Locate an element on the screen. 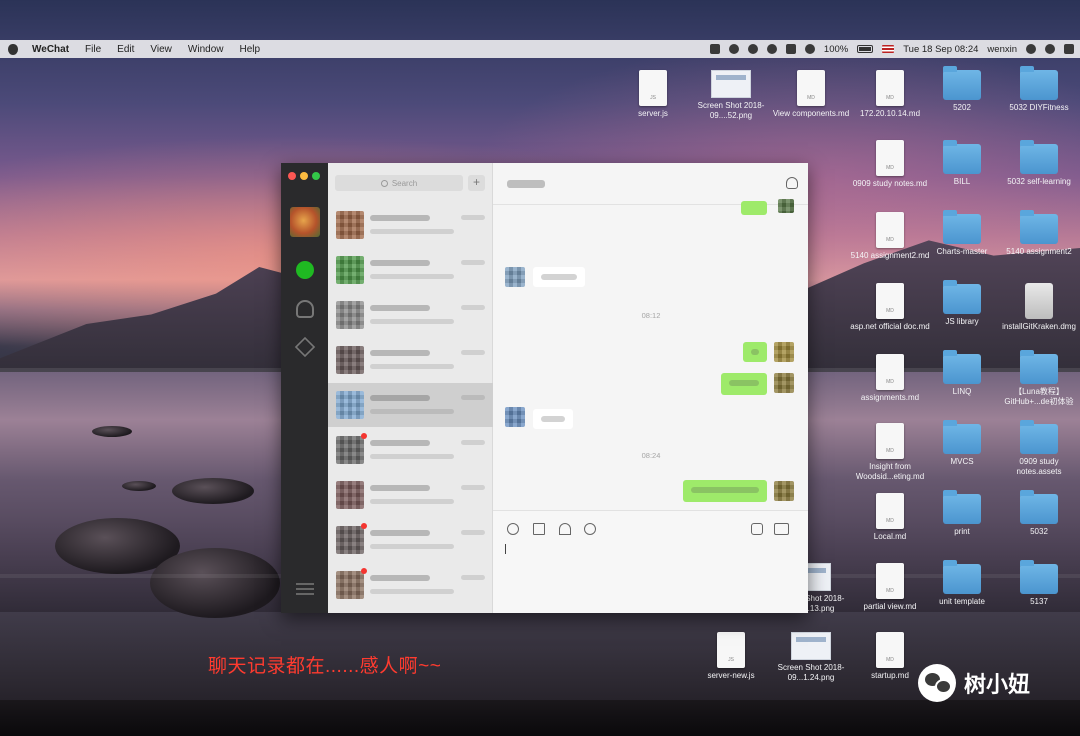 This screenshot has height=736, width=1080. menu-view: View is located at coordinates (161, 49).